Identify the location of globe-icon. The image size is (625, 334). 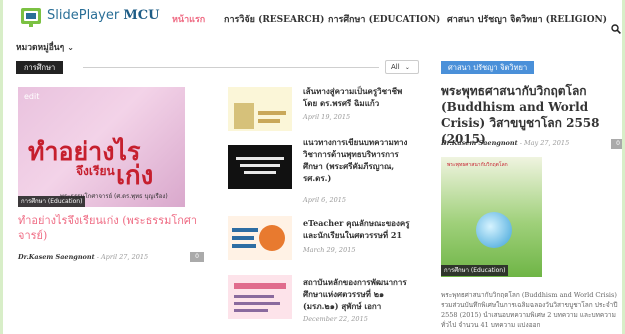
(494, 230).